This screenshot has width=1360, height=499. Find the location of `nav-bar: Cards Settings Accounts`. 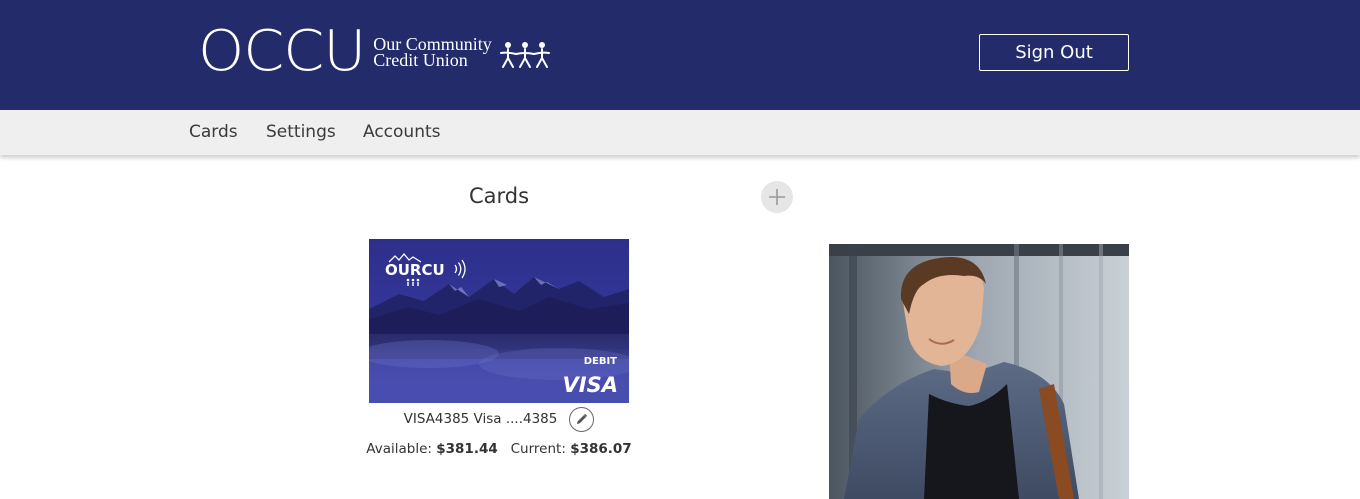

nav-bar: Cards Settings Accounts is located at coordinates (680, 132).